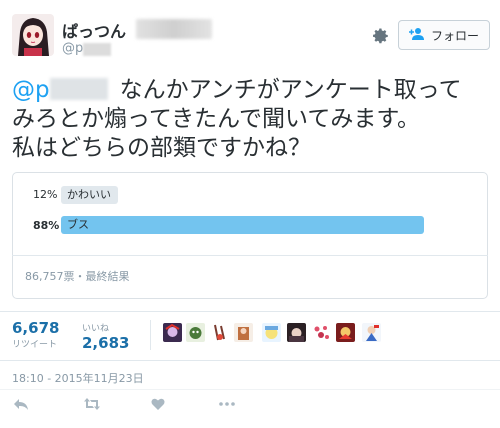 This screenshot has height=428, width=500. I want to click on like-count: 2,683, so click(106, 343).